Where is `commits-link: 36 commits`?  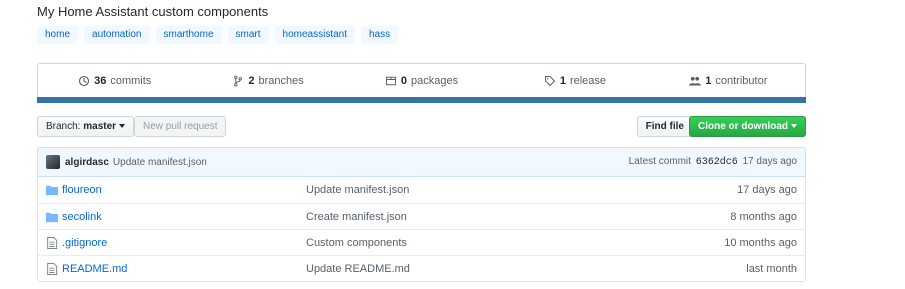
commits-link: 36 commits is located at coordinates (114, 81).